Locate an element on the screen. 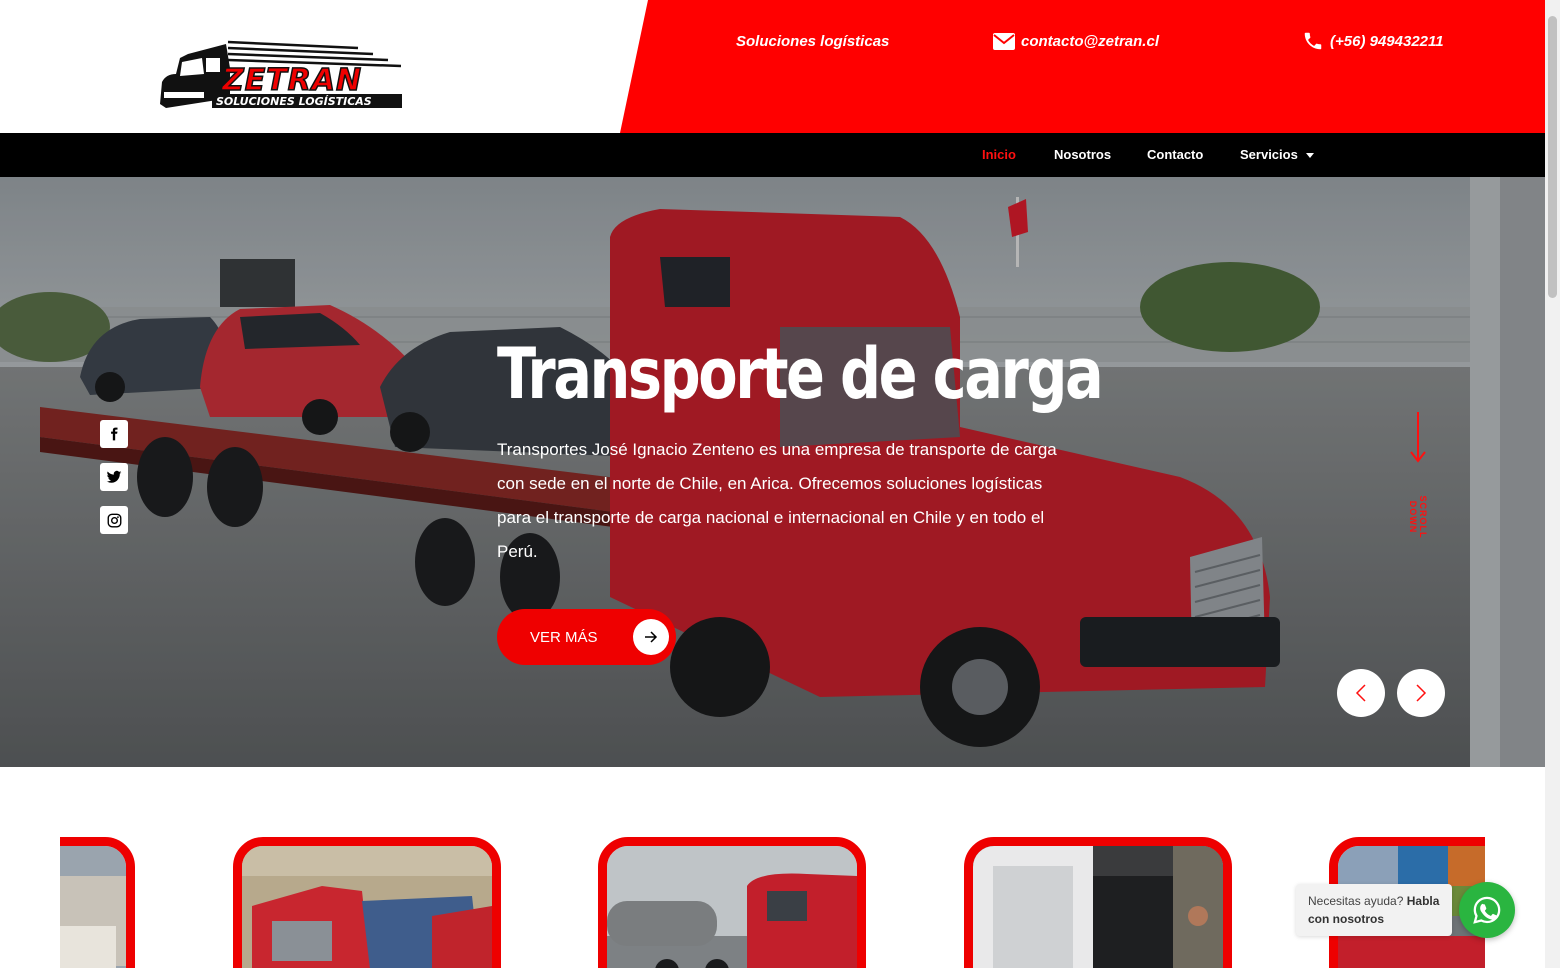 The width and height of the screenshot is (1560, 968). logo-wordmark: ZETRAN is located at coordinates (291, 80).